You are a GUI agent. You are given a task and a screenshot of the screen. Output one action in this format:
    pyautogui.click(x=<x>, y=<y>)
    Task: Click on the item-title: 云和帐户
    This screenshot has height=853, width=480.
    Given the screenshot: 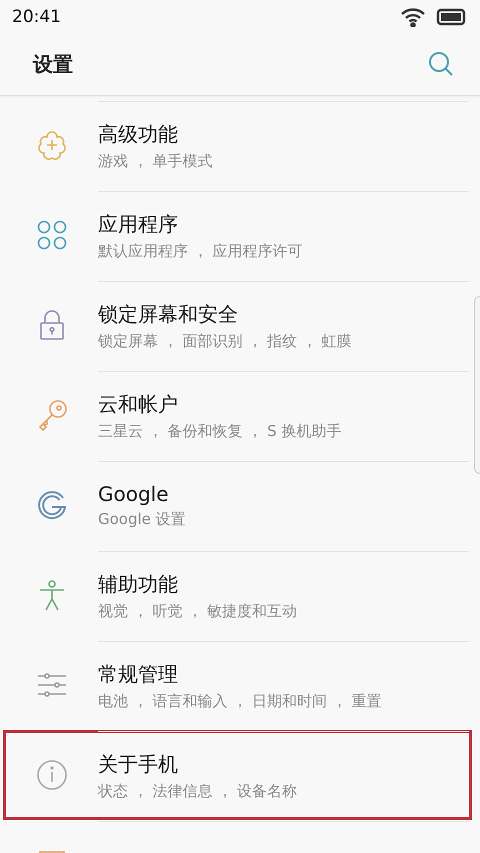 What is the action you would take?
    pyautogui.click(x=283, y=404)
    